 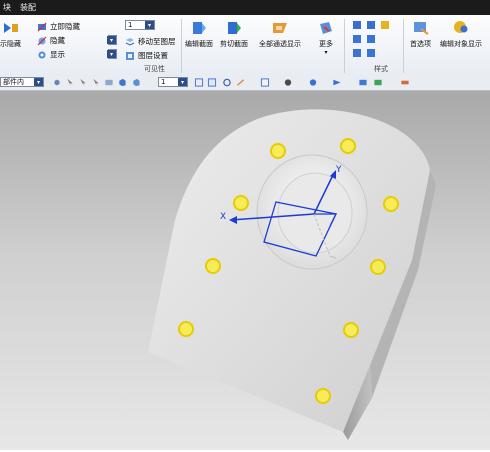 What do you see at coordinates (57, 40) in the screenshot?
I see `hide-label: 隐藏` at bounding box center [57, 40].